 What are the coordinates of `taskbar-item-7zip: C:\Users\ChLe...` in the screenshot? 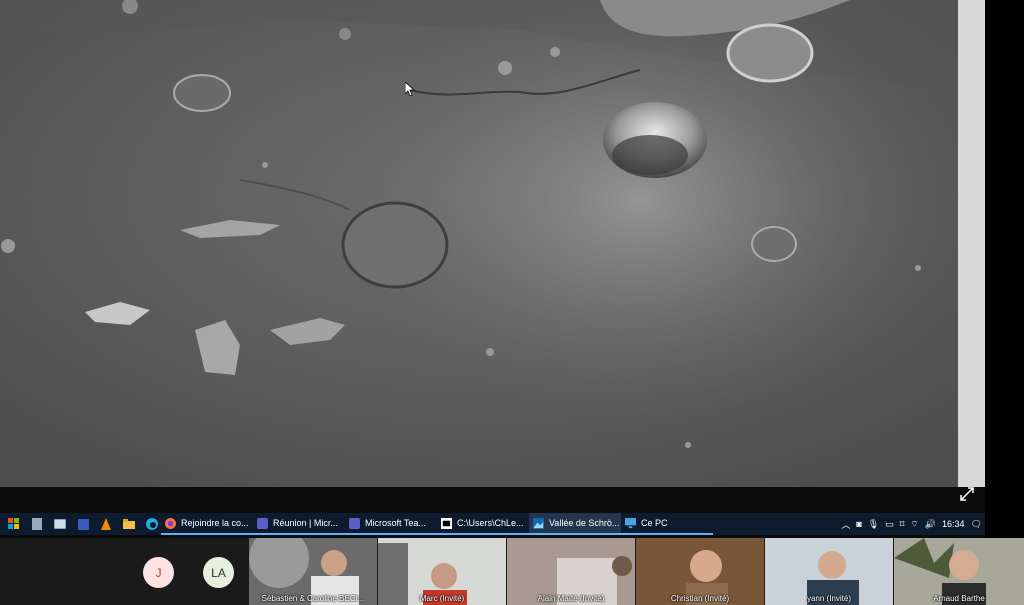 It's located at (483, 524).